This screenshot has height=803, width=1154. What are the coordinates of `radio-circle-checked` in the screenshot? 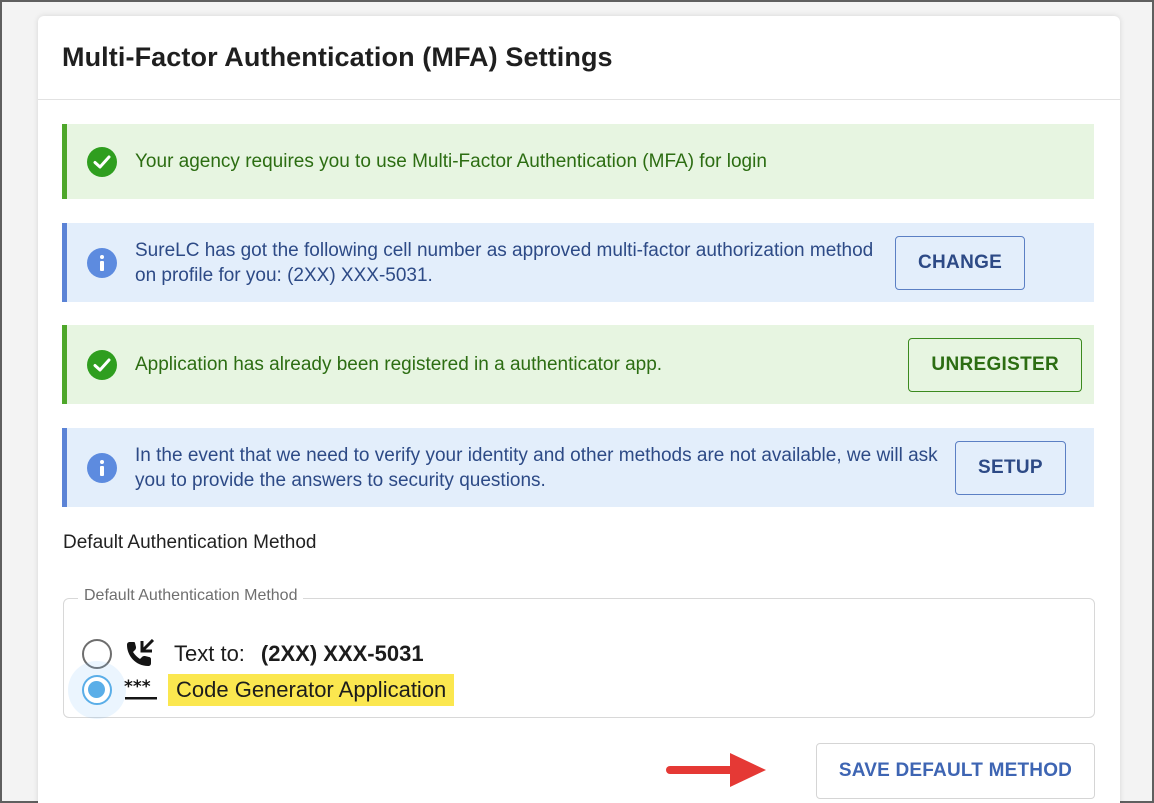 It's located at (97, 690).